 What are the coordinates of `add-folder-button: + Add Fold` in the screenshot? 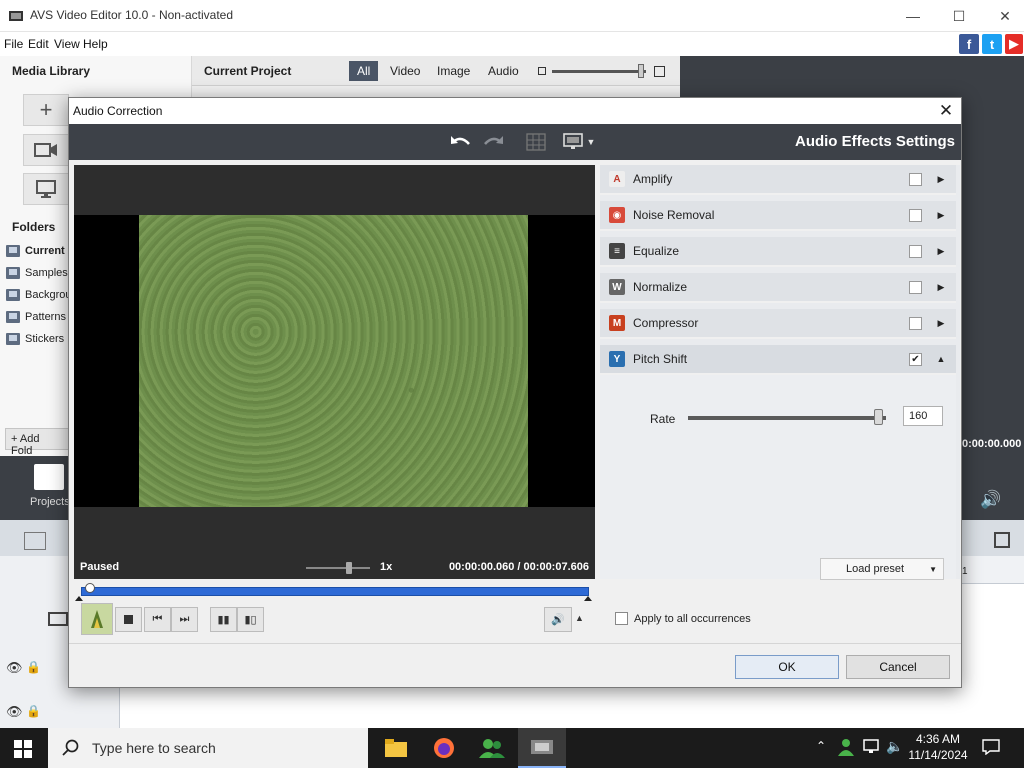 It's located at (37, 442).